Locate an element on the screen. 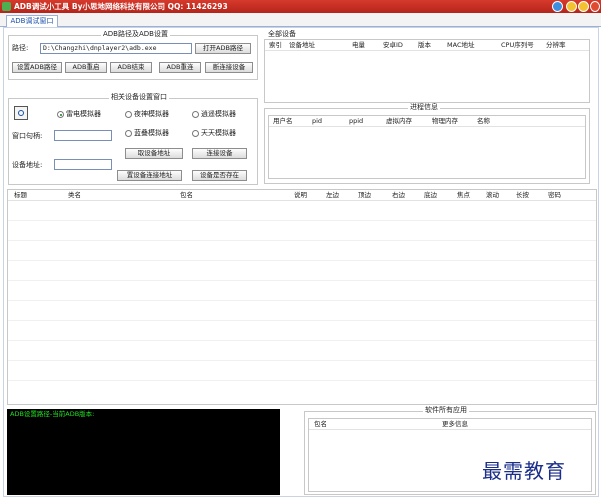 Image resolution: width=601 pixels, height=498 pixels. window-handle-input is located at coordinates (83, 135).